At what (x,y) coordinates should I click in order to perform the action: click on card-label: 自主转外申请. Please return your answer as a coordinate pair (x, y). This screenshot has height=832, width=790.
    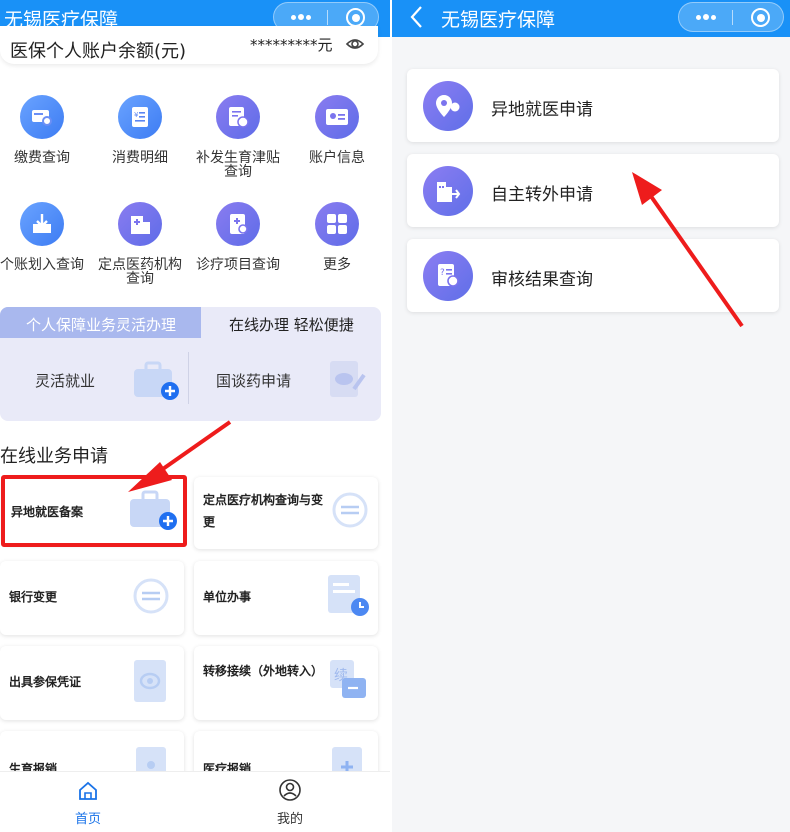
    Looking at the image, I should click on (542, 195).